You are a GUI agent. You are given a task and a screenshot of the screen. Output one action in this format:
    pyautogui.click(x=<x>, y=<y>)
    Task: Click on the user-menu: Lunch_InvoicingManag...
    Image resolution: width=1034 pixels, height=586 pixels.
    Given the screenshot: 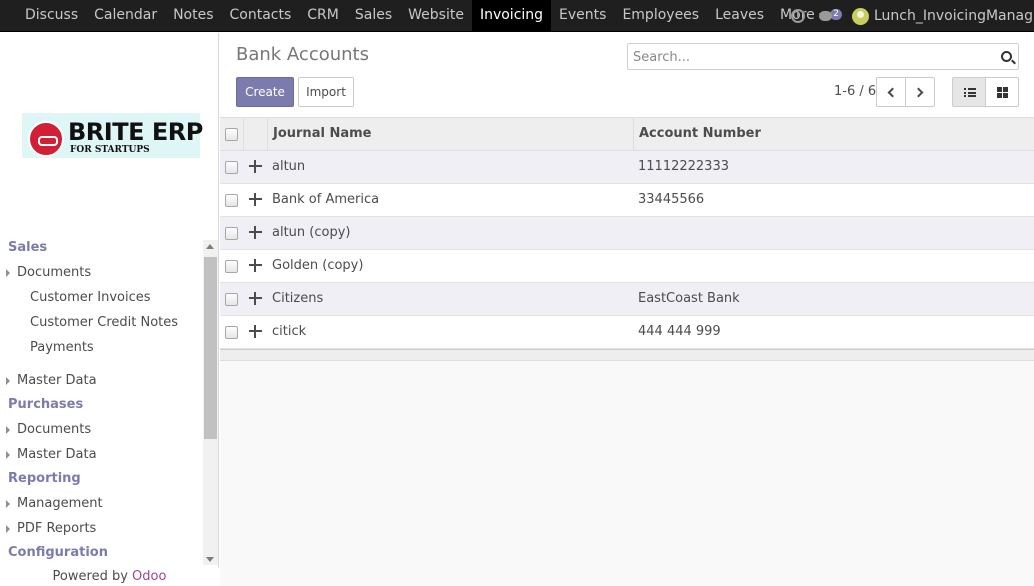 What is the action you would take?
    pyautogui.click(x=954, y=16)
    